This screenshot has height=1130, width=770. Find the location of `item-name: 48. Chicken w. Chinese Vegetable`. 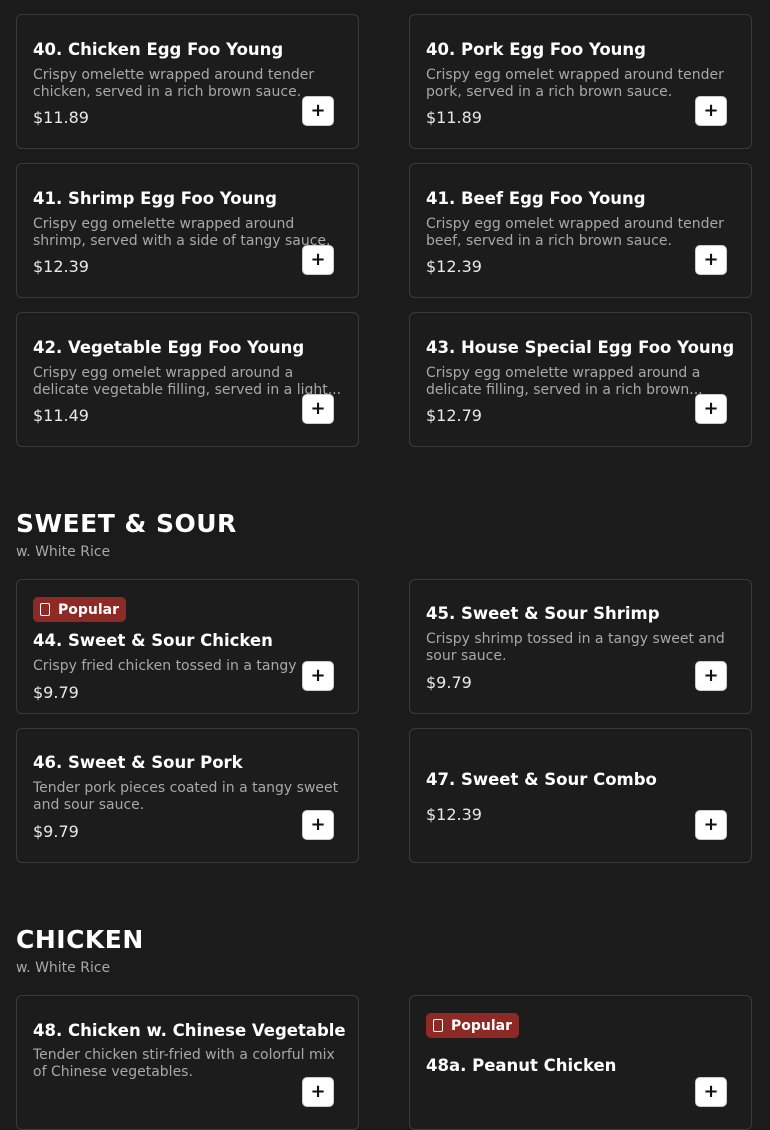

item-name: 48. Chicken w. Chinese Vegetable is located at coordinates (189, 1030).